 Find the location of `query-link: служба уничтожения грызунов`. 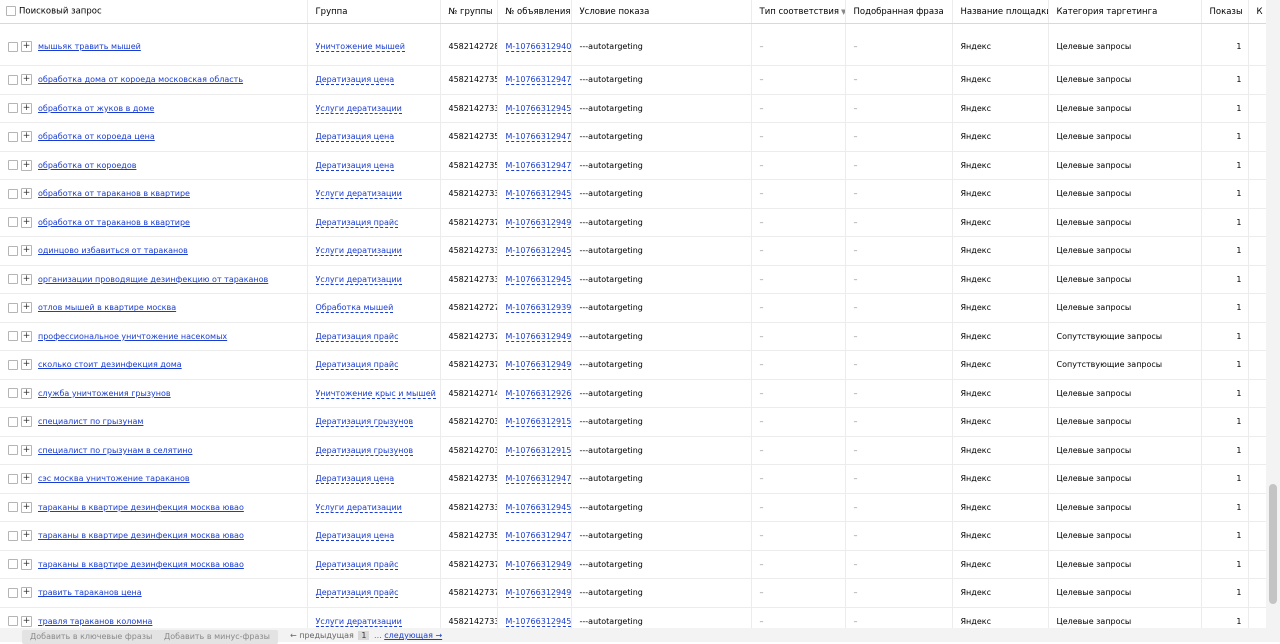

query-link: служба уничтожения грызунов is located at coordinates (104, 393).